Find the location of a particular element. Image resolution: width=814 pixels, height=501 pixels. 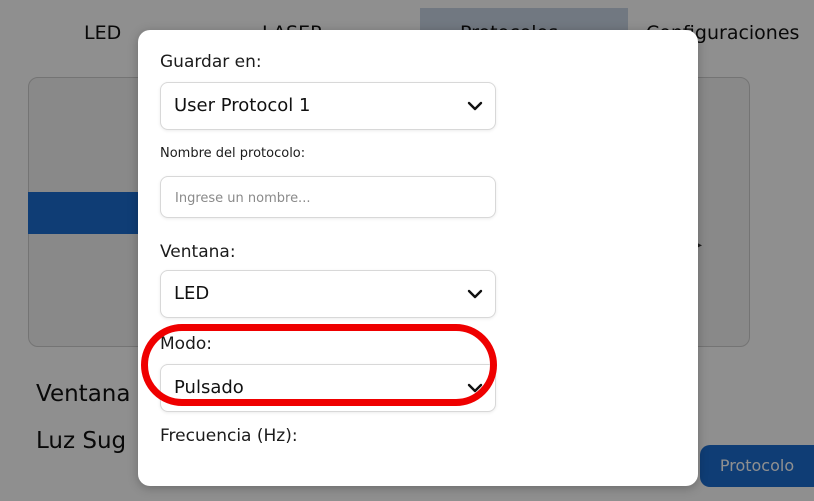

mode-value: Pulsado is located at coordinates (209, 387).